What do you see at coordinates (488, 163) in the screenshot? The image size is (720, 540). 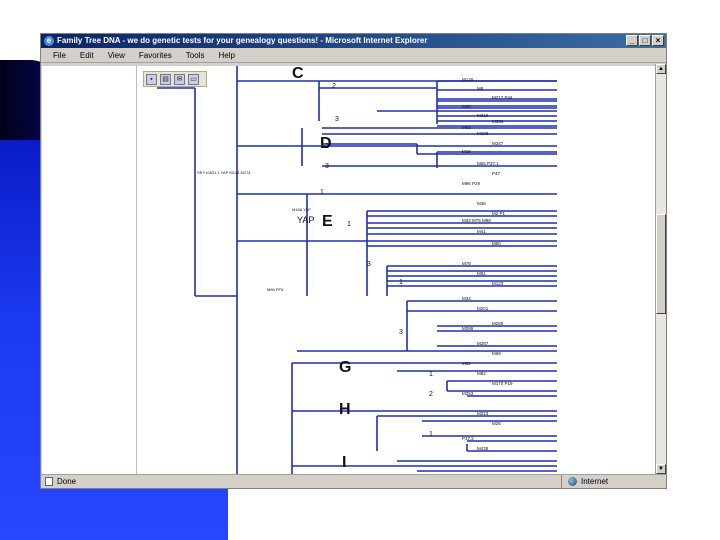 I see `marker-label: M55 P37.1` at bounding box center [488, 163].